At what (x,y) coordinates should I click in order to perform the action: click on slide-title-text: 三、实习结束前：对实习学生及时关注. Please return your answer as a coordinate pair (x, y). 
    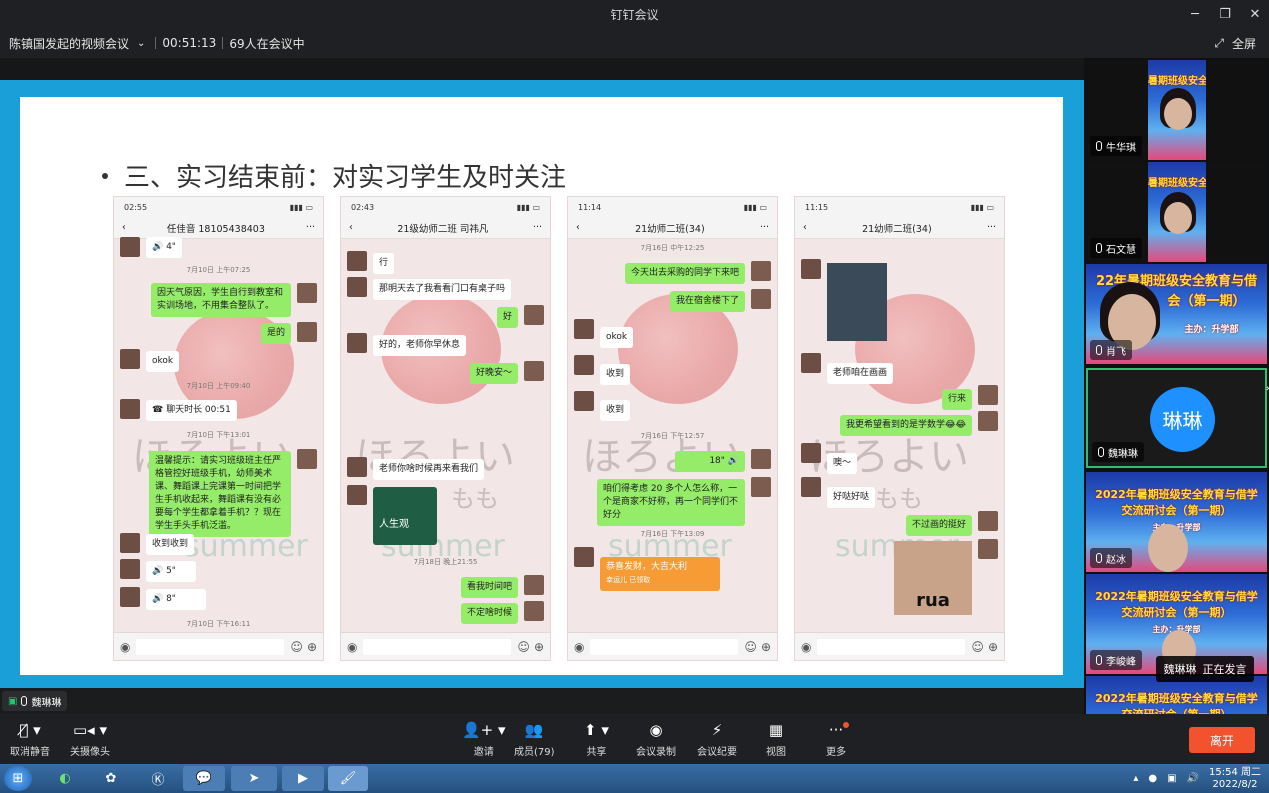
    Looking at the image, I should click on (345, 178).